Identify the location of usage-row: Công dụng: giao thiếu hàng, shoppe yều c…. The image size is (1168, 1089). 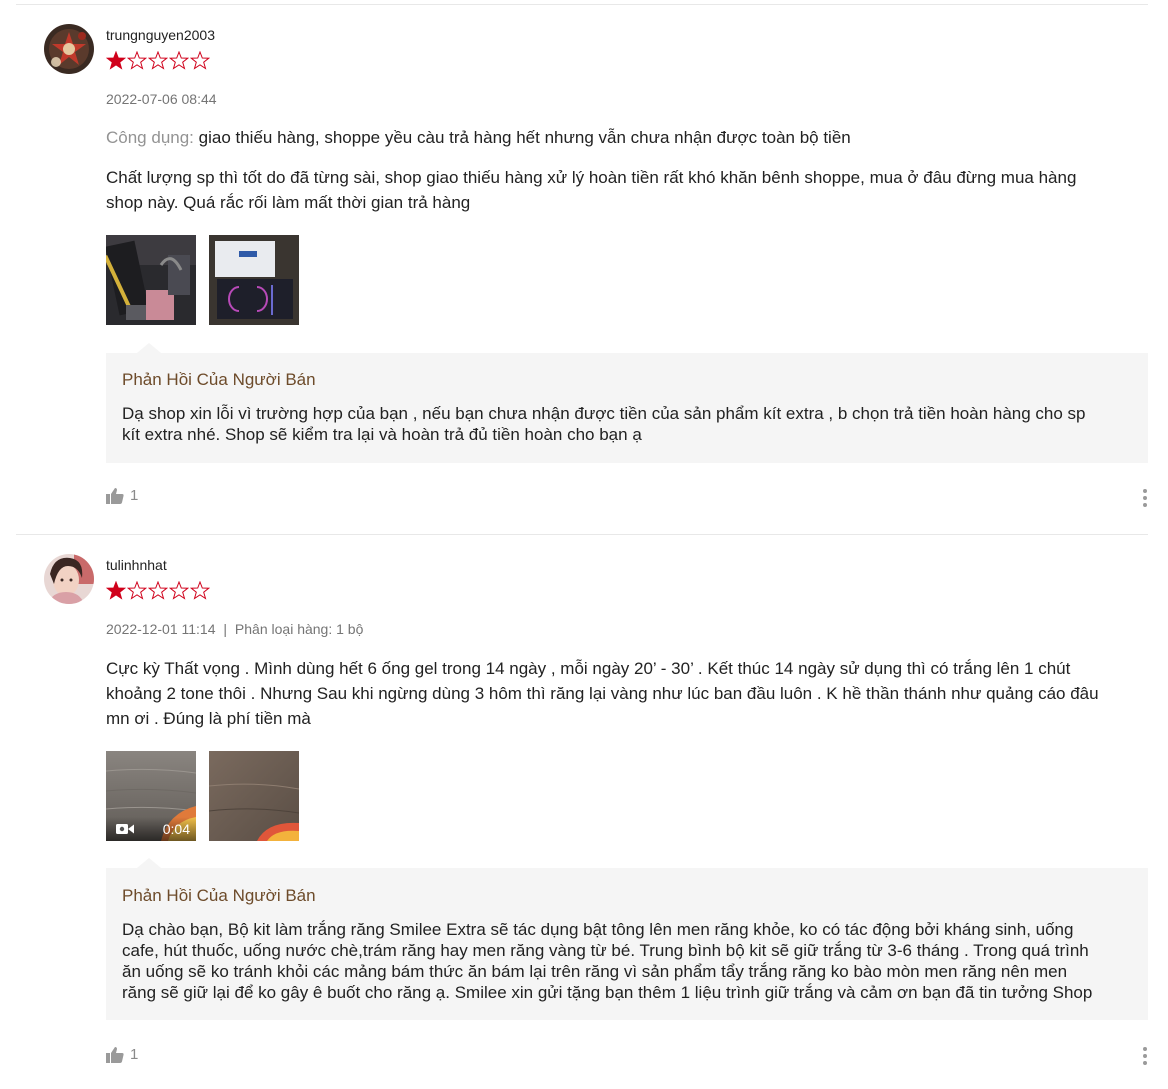
(626, 137).